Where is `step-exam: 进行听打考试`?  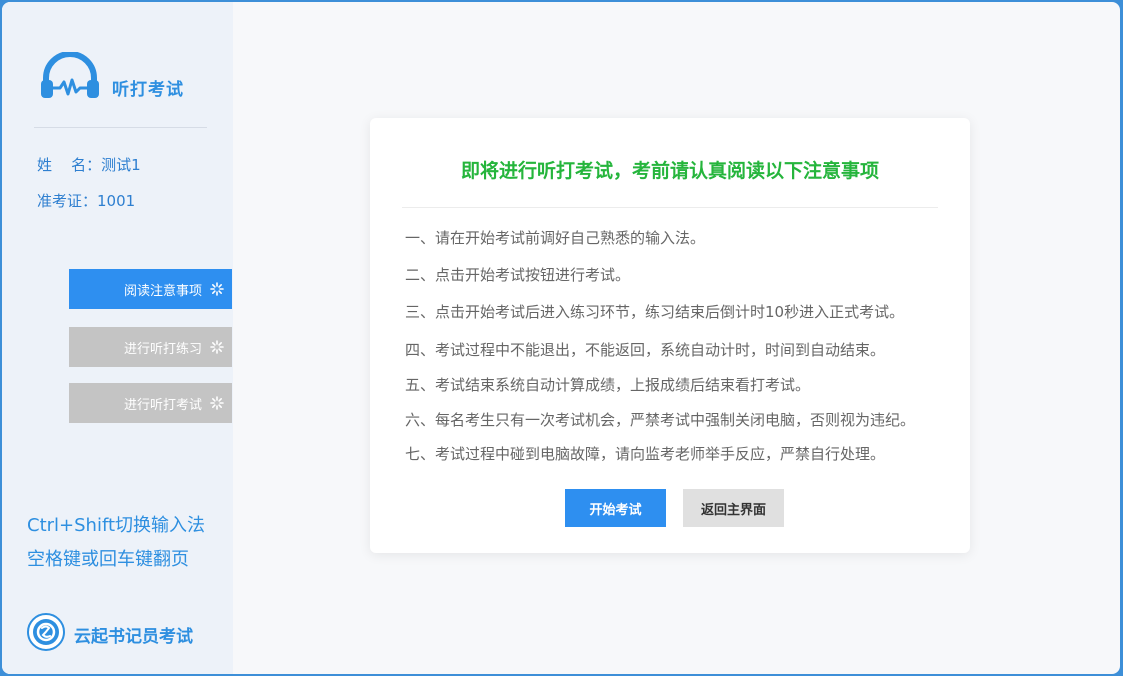 step-exam: 进行听打考试 is located at coordinates (150, 403).